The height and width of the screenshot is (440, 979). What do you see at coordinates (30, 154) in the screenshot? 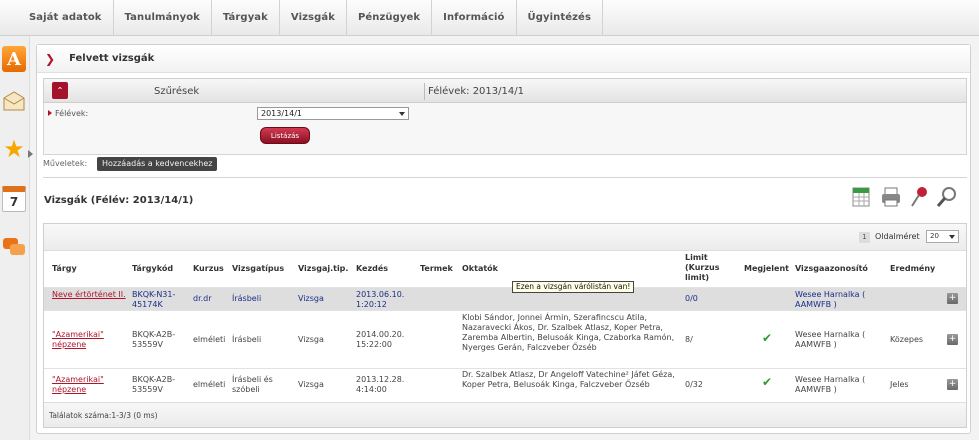
I see `collapse-arrow-icon` at bounding box center [30, 154].